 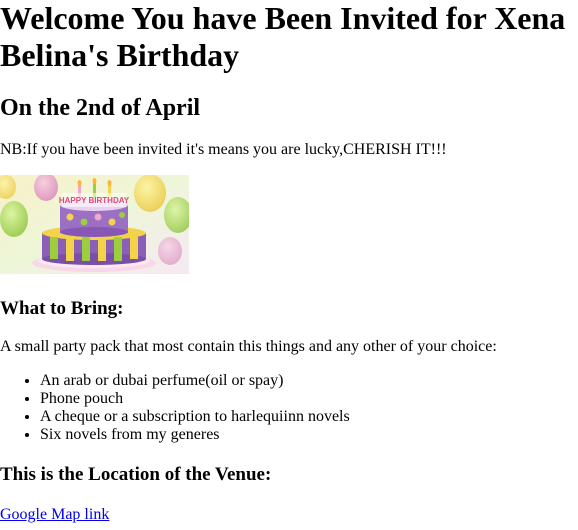 What do you see at coordinates (305, 381) in the screenshot?
I see `list-item: An arab or dubai perfume(oil or spay)` at bounding box center [305, 381].